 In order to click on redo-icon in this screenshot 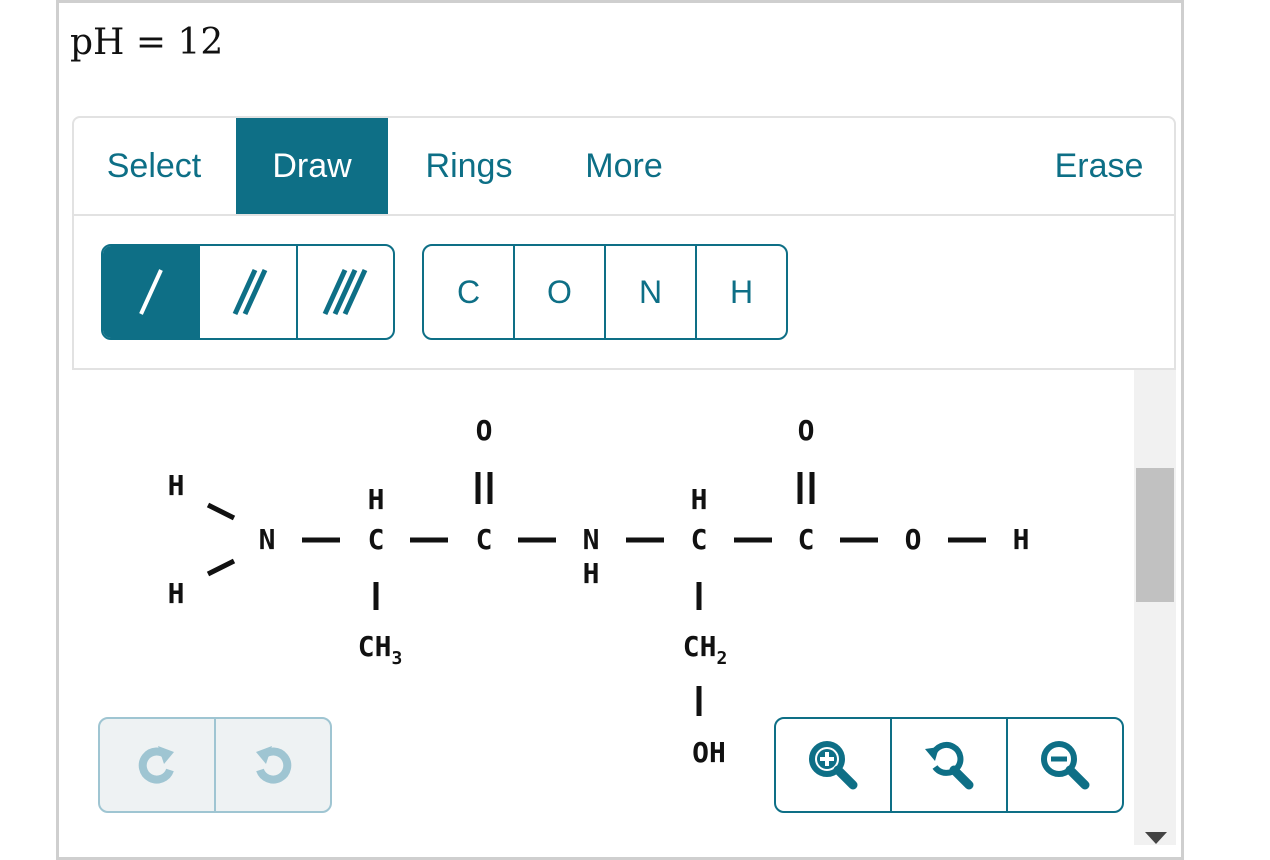, I will do `click(156, 765)`.